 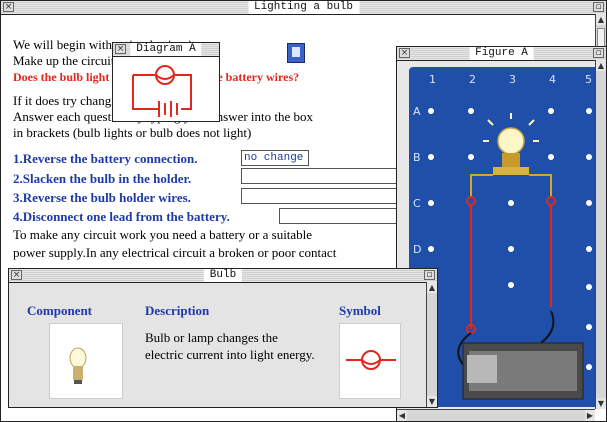 I want to click on question-label: 4.Disconnect one lead from the battery., so click(x=121, y=216).